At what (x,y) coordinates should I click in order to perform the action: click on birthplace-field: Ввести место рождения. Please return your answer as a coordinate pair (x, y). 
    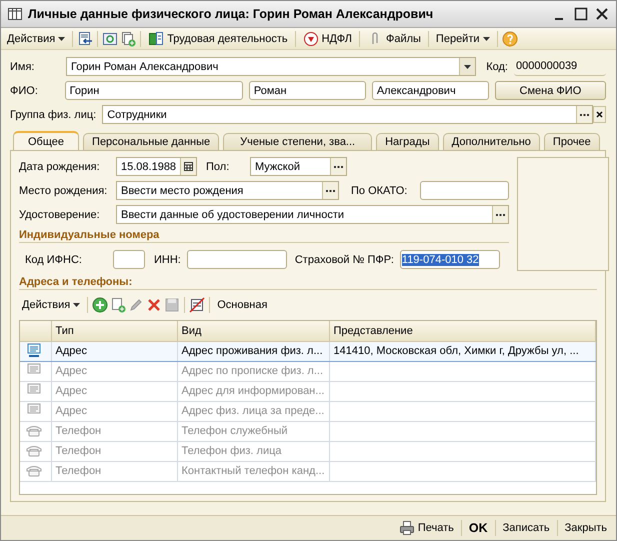
    Looking at the image, I should click on (227, 190).